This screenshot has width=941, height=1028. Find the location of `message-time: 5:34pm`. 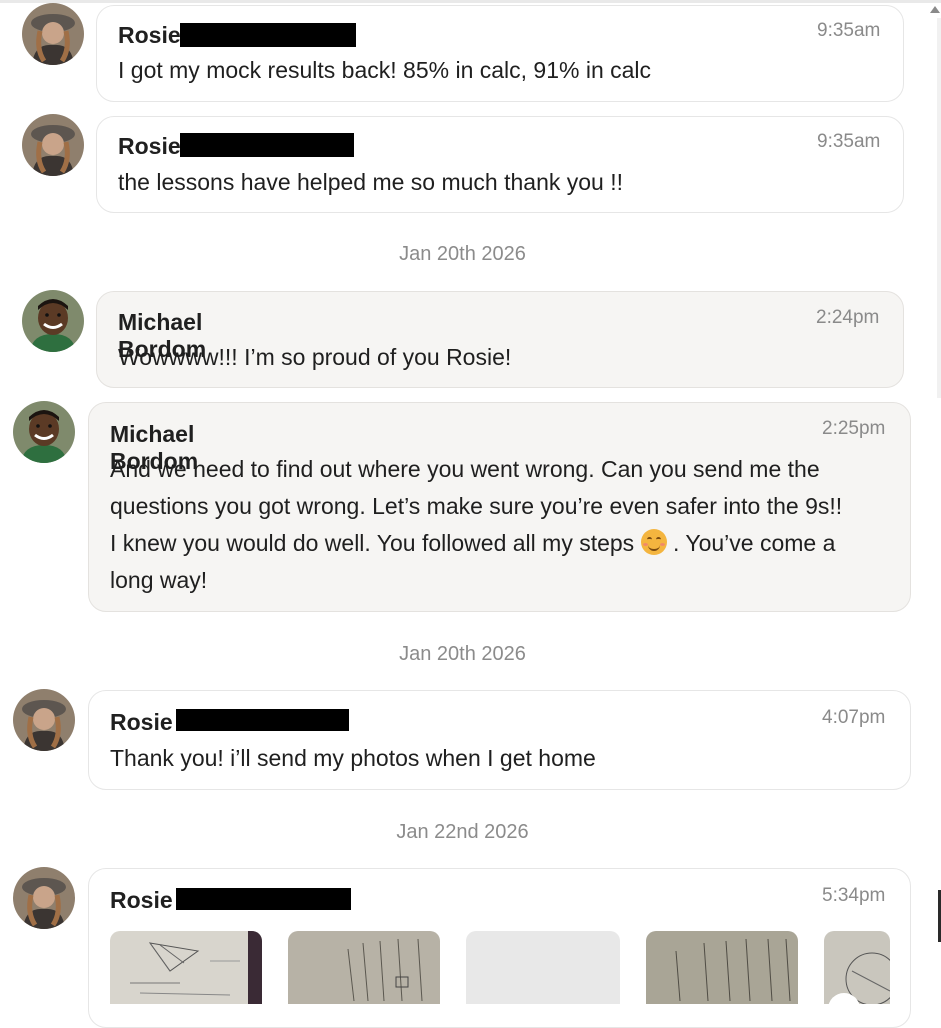

message-time: 5:34pm is located at coordinates (854, 895).